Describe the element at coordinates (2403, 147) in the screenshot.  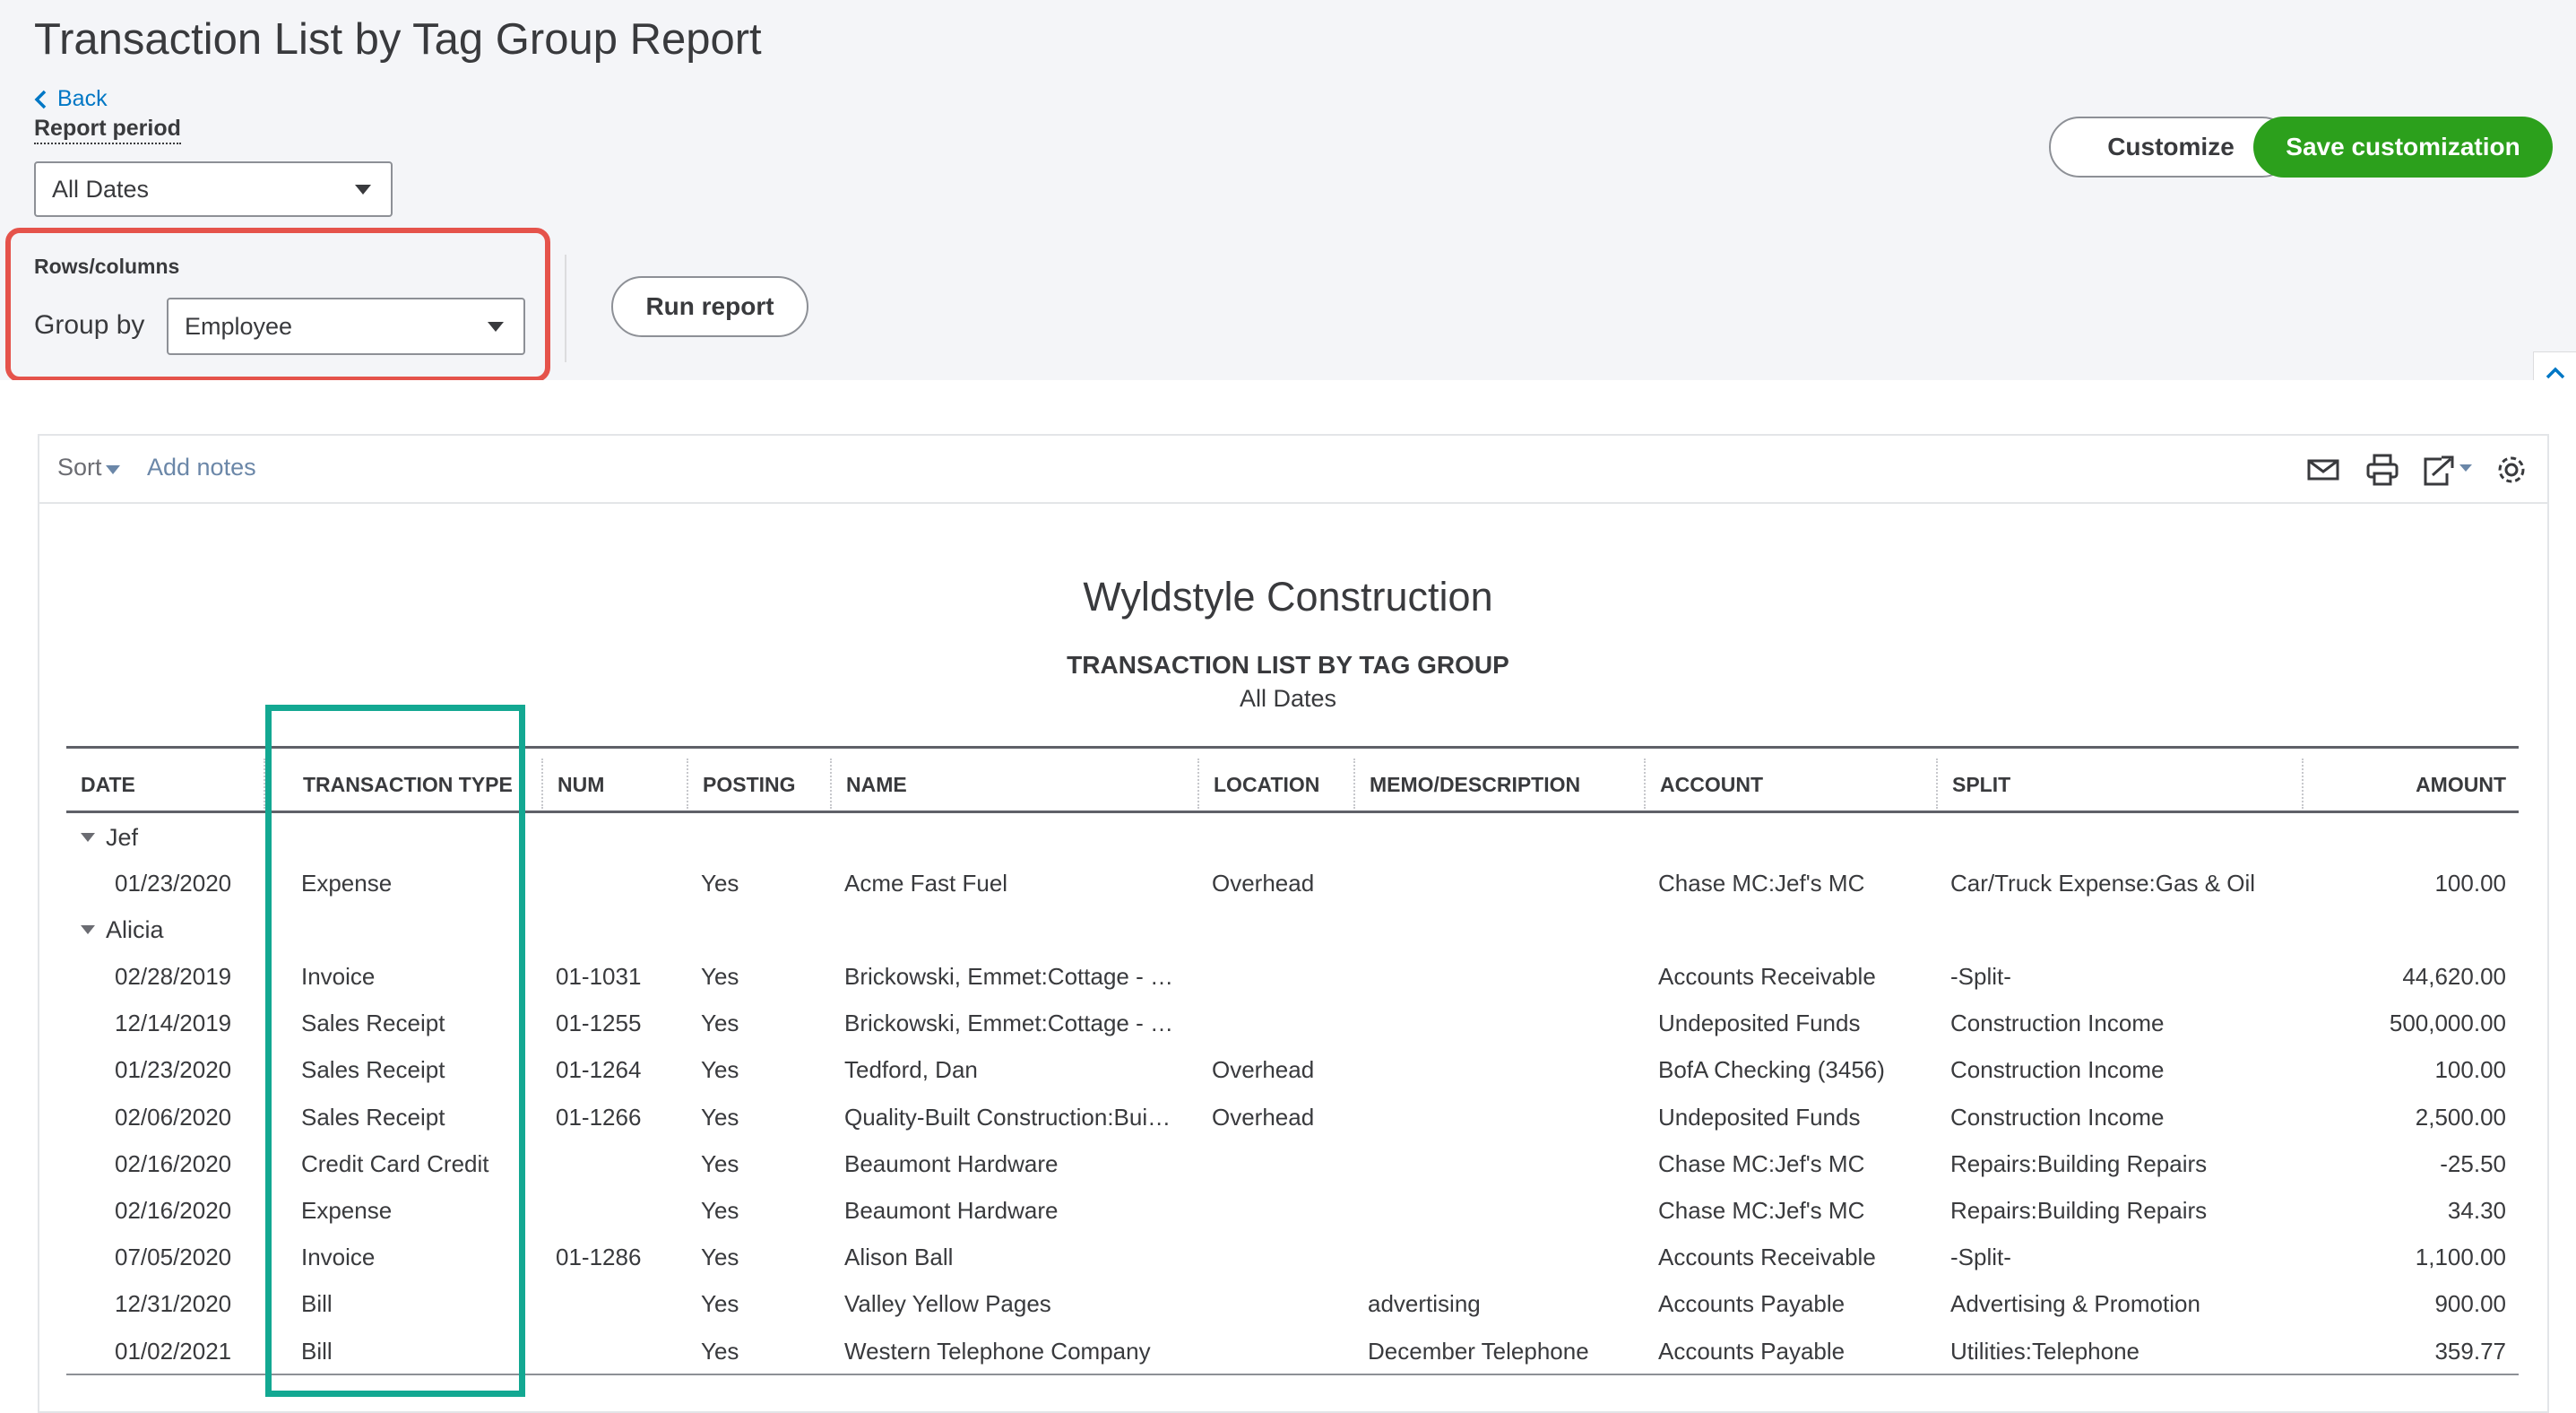
I see `save-customization-button: Save customization` at that location.